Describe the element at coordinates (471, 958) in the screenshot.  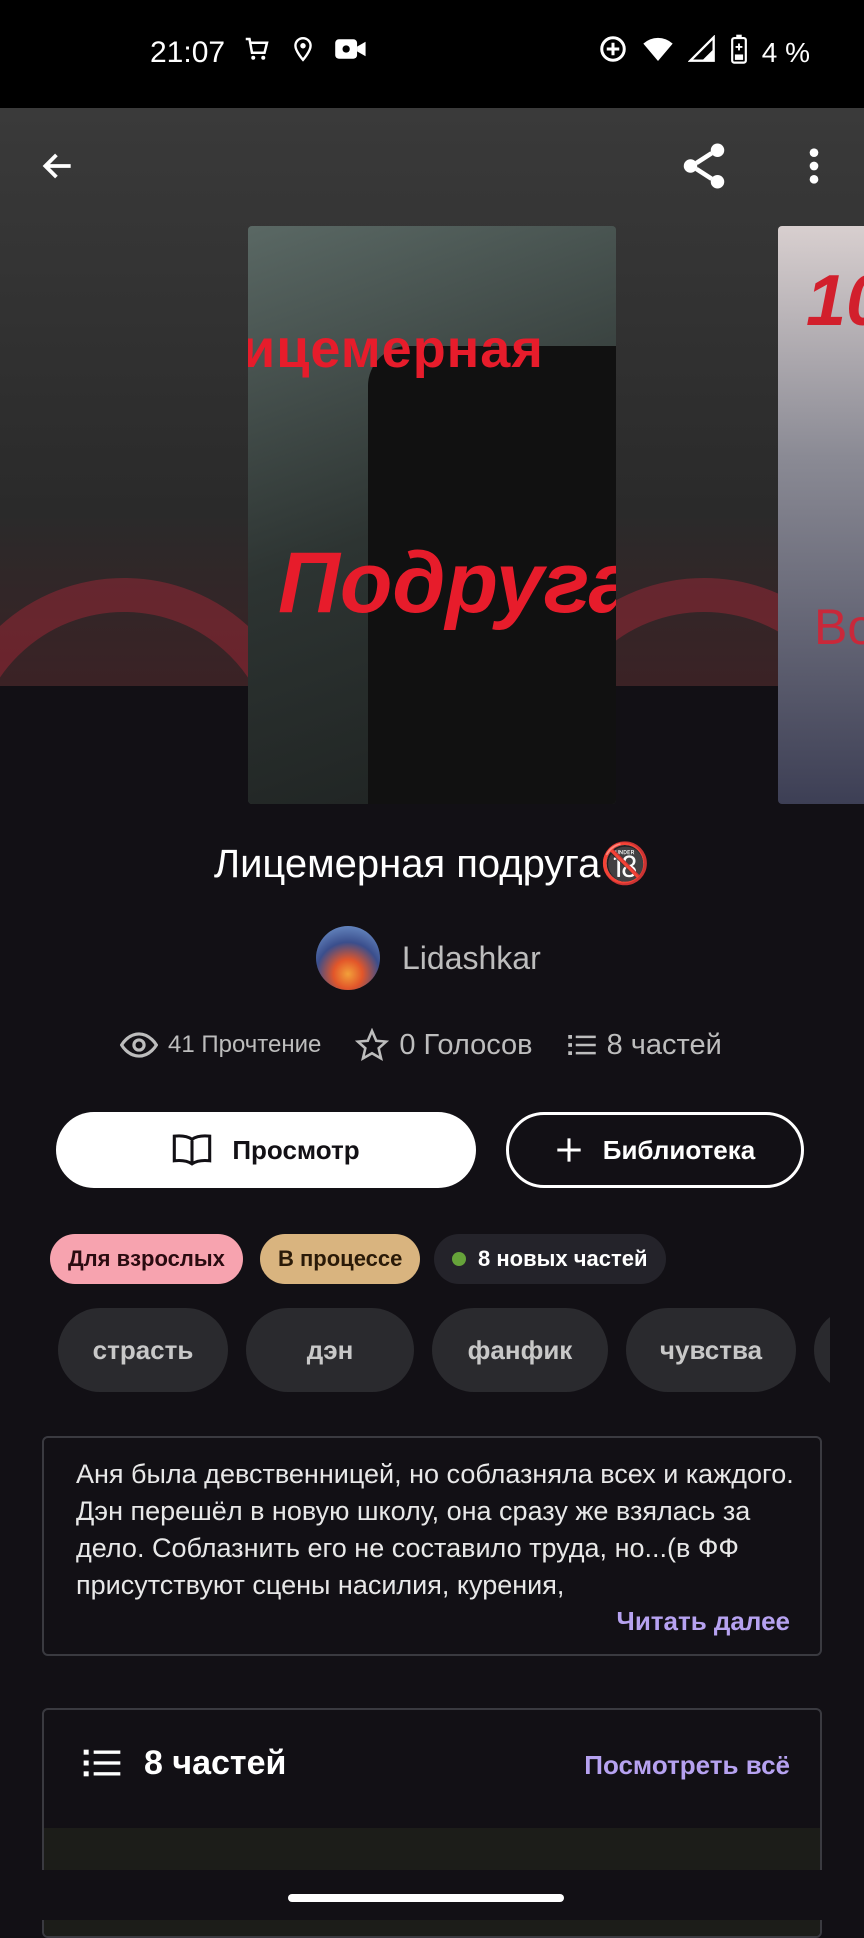
I see `author-name: Lidashkar` at that location.